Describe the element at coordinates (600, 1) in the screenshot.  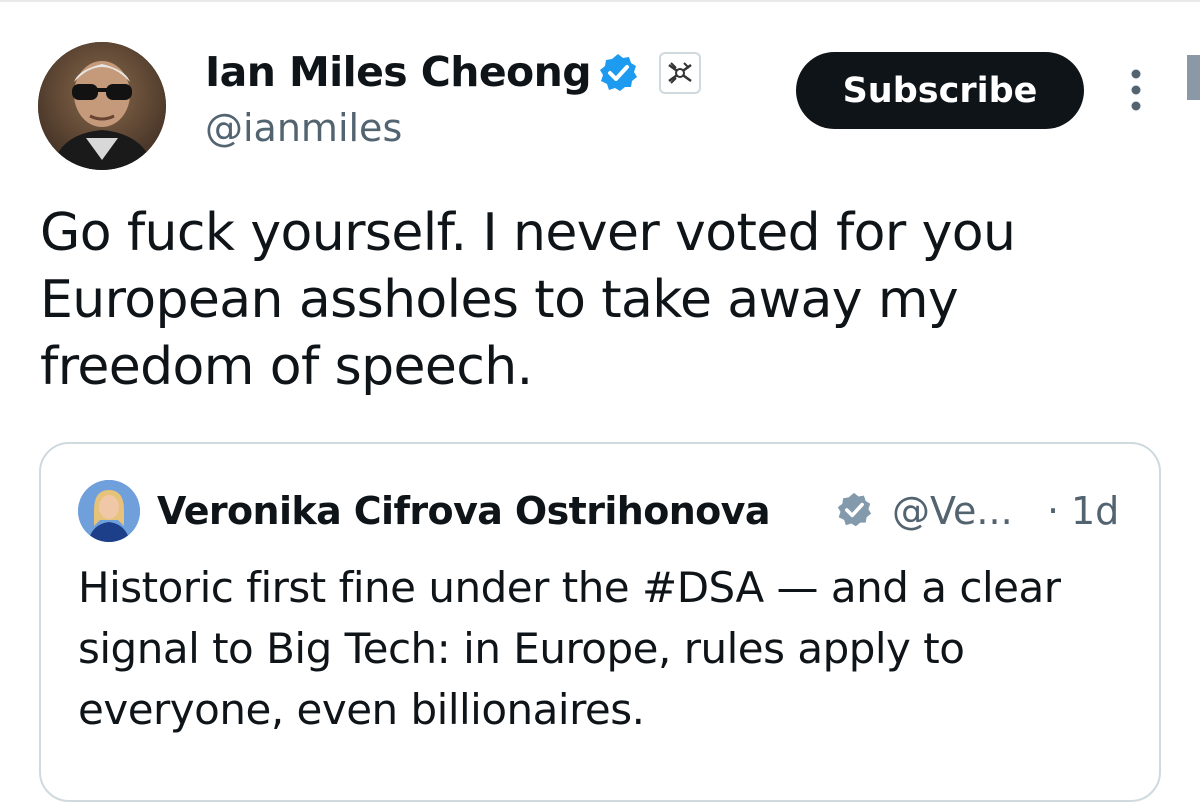
I see `top-divider` at that location.